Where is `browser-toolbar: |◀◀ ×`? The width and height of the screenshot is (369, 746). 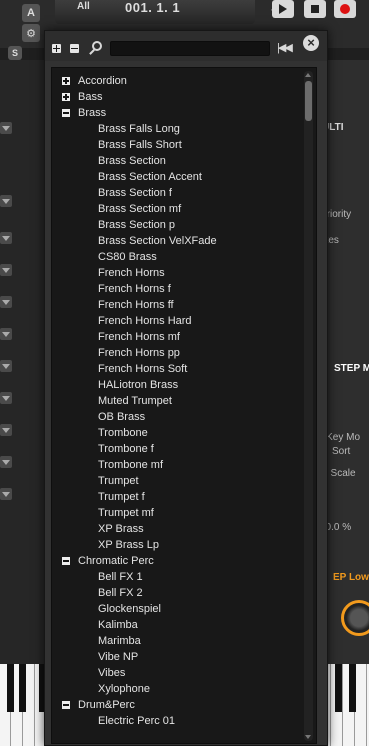 browser-toolbar: |◀◀ × is located at coordinates (186, 46).